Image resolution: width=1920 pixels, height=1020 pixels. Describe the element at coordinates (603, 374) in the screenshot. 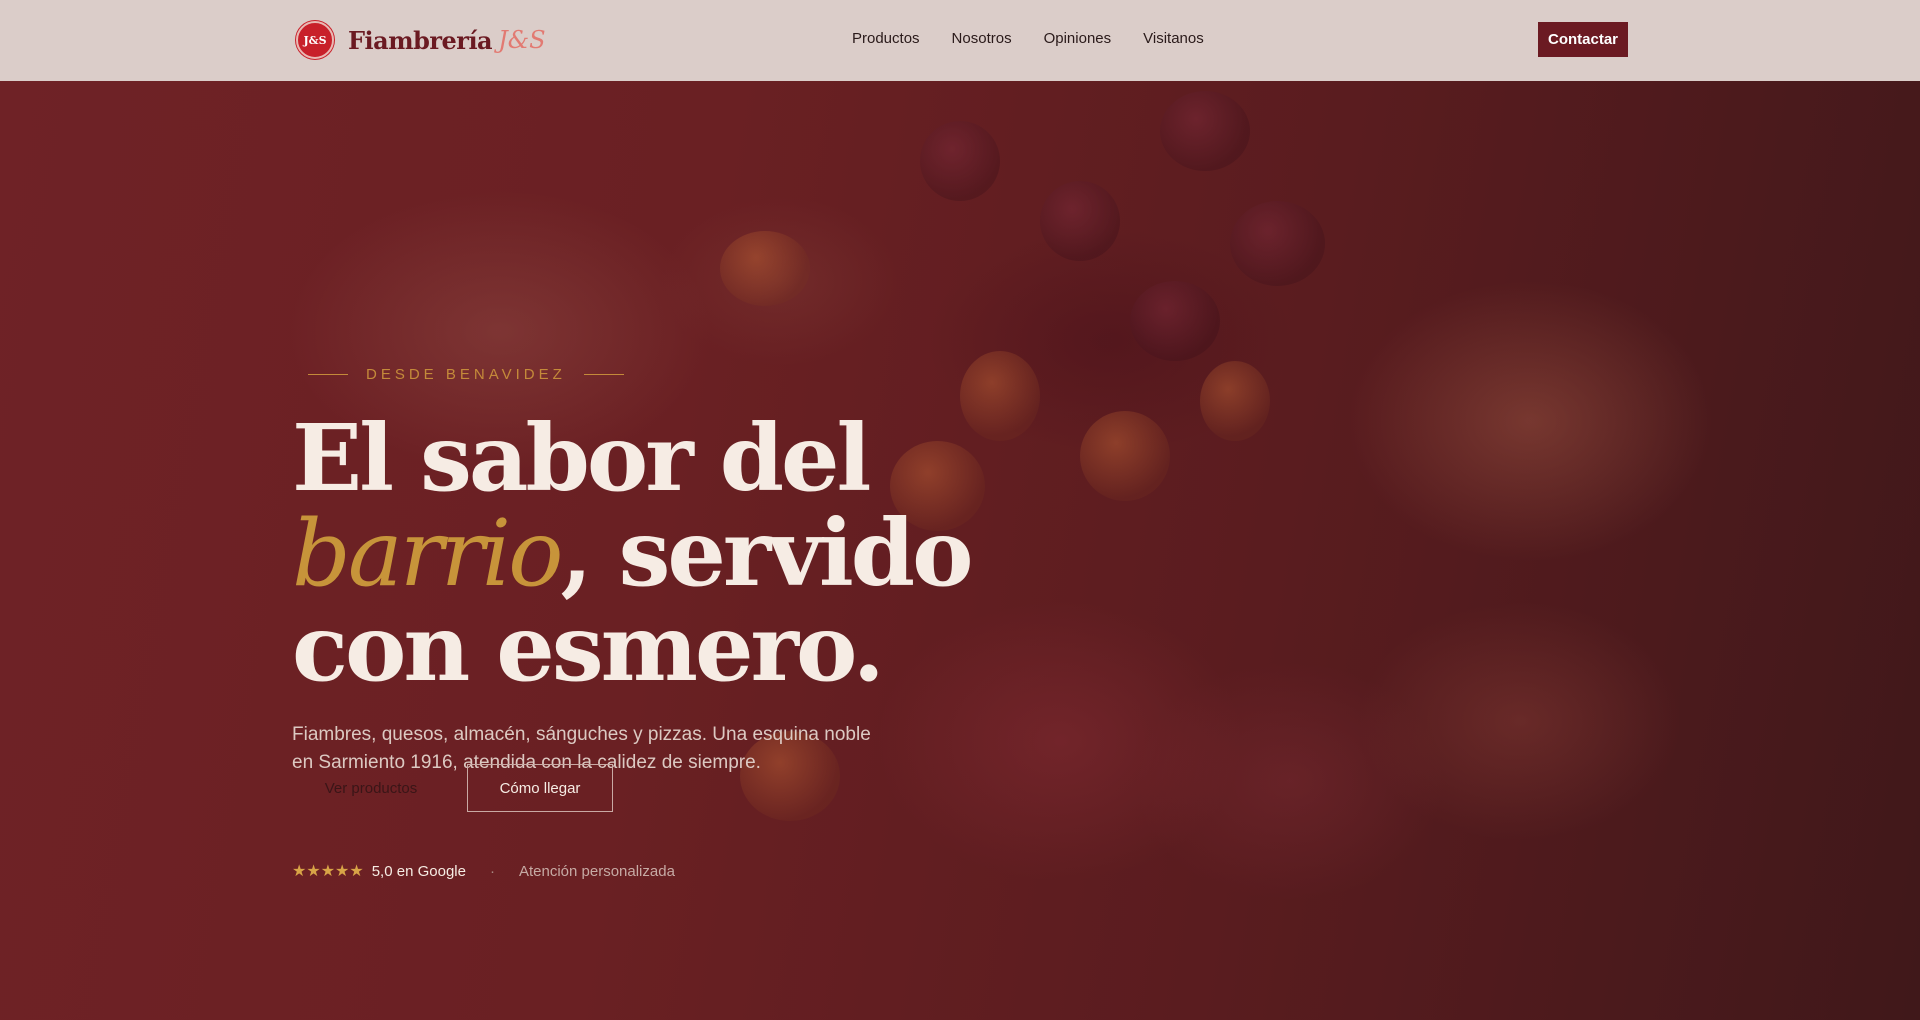

I see `eyebrow-line-right` at that location.